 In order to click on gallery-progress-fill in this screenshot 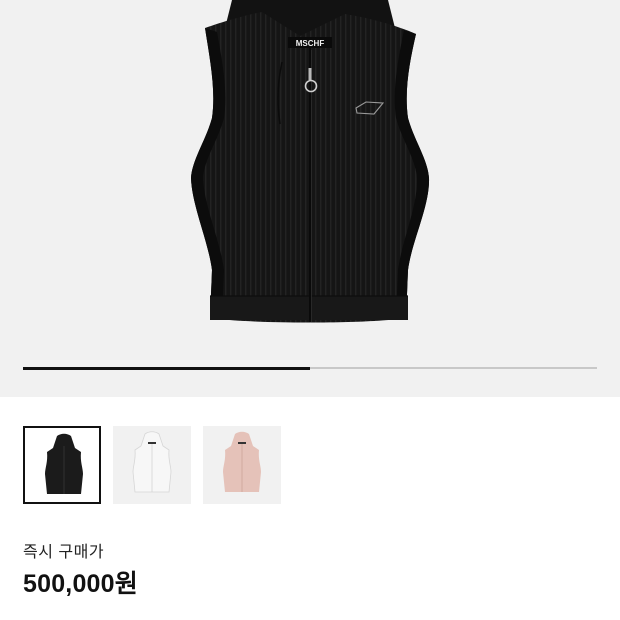, I will do `click(166, 368)`.